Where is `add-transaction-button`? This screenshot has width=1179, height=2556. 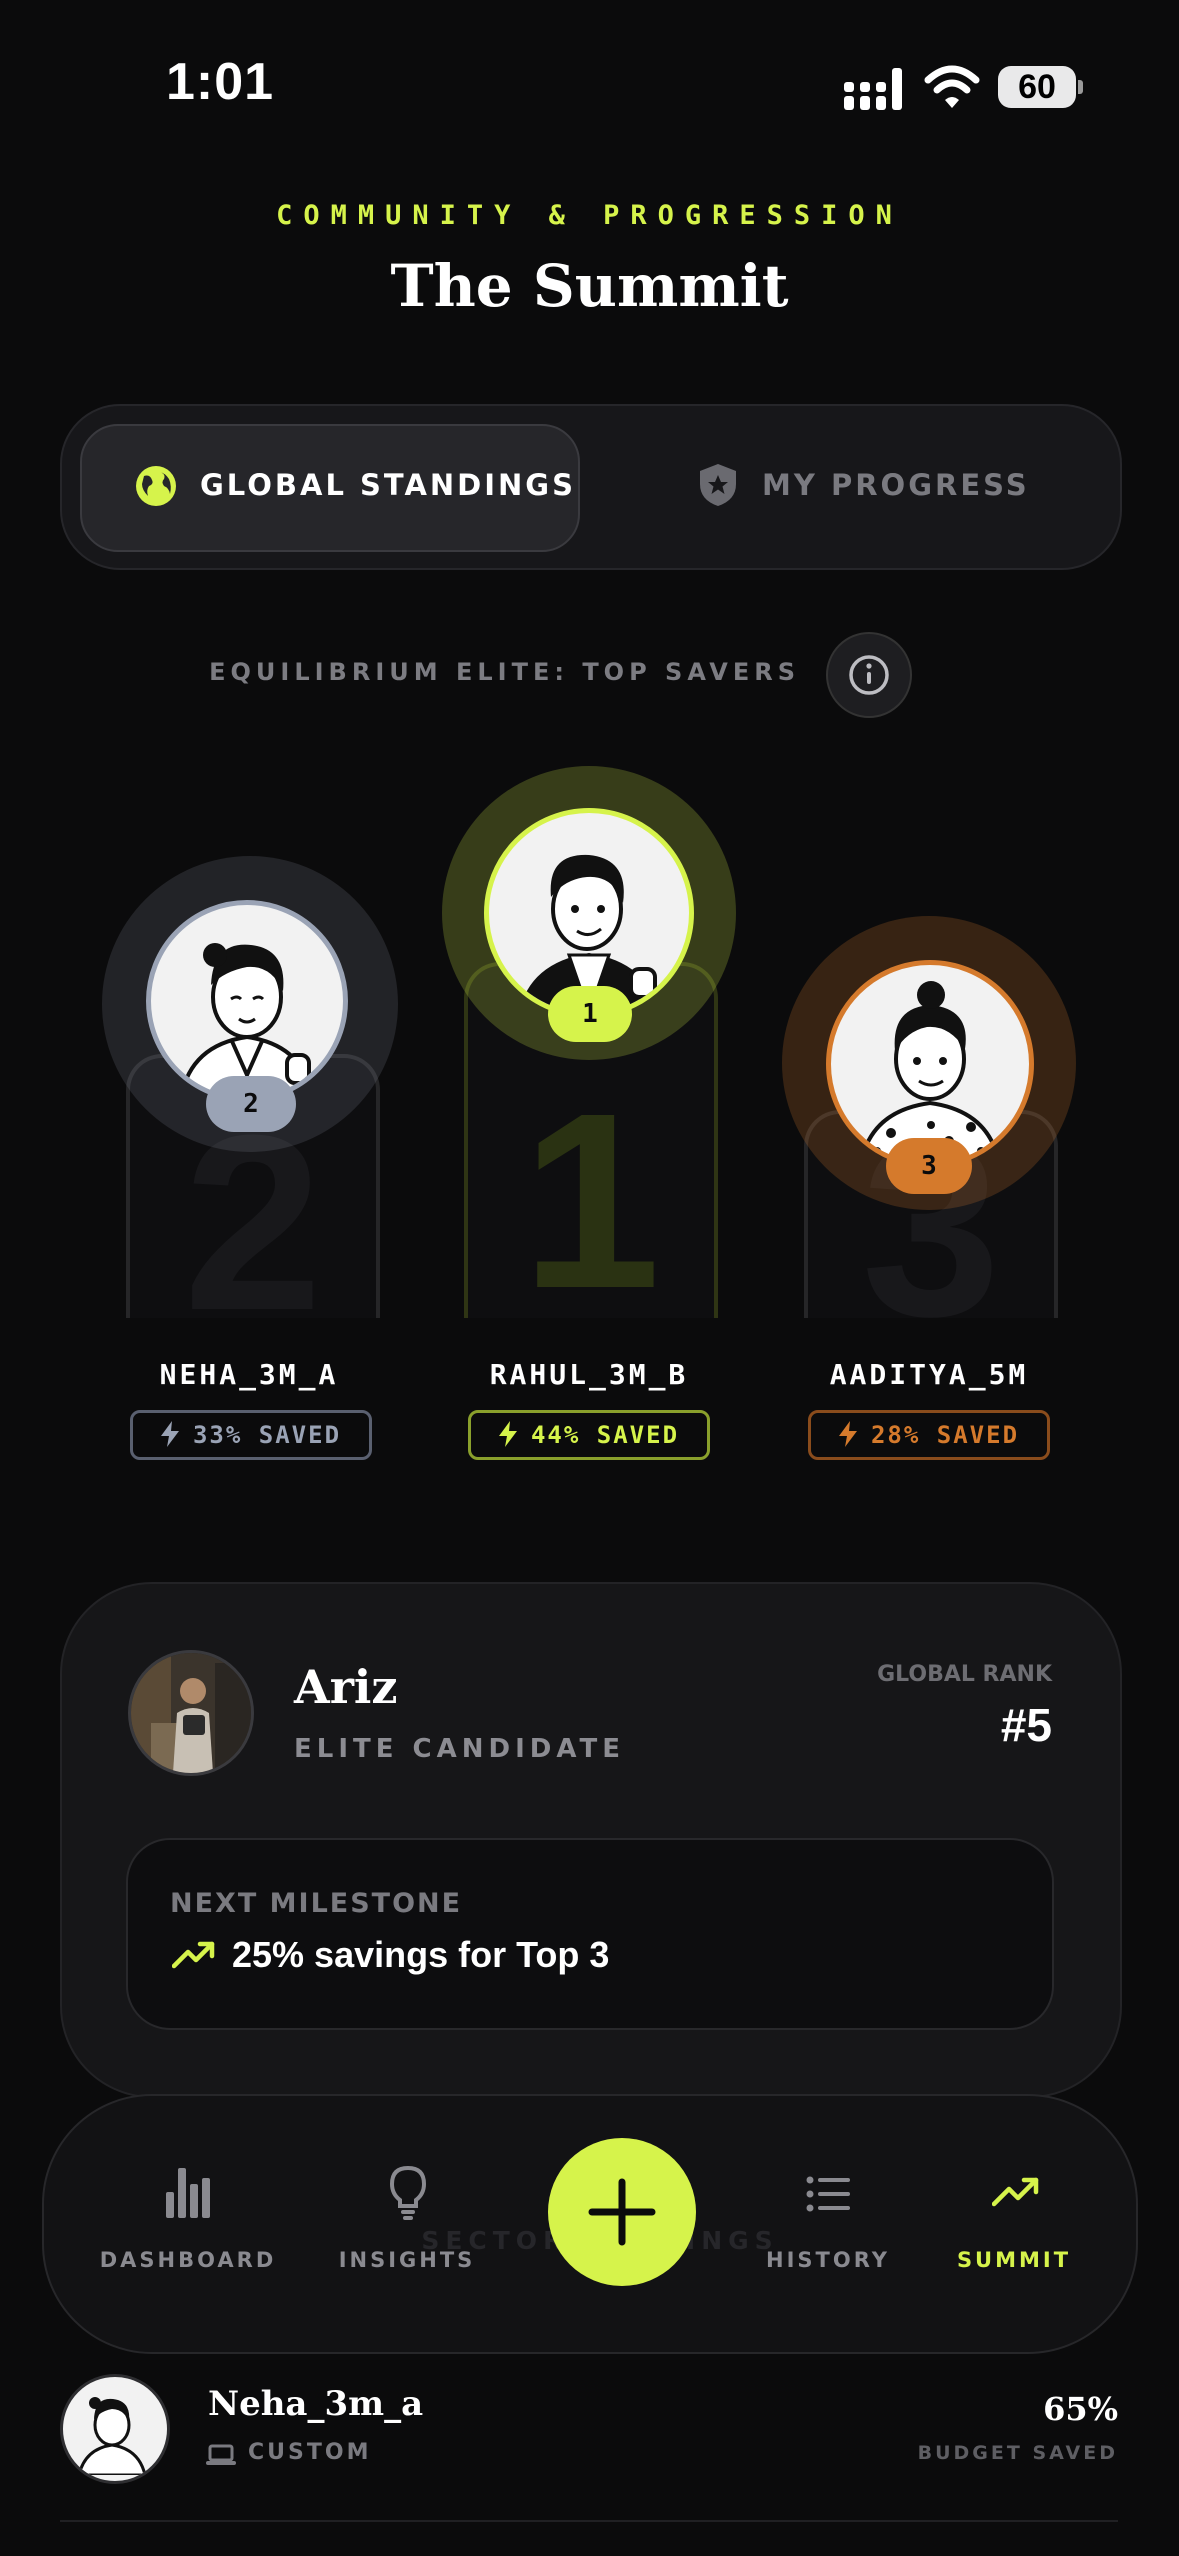 add-transaction-button is located at coordinates (622, 2212).